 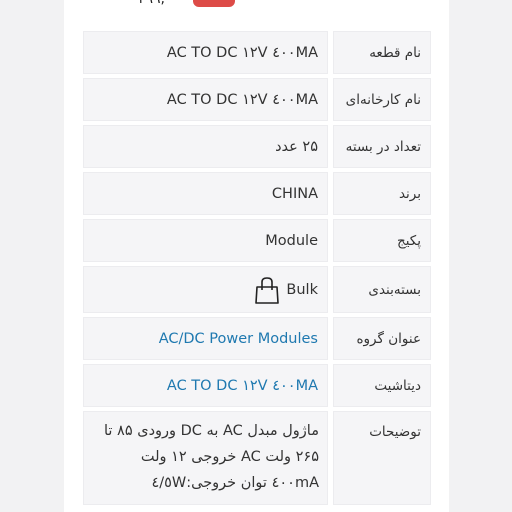 What do you see at coordinates (382, 193) in the screenshot?
I see `spec-label: برند` at bounding box center [382, 193].